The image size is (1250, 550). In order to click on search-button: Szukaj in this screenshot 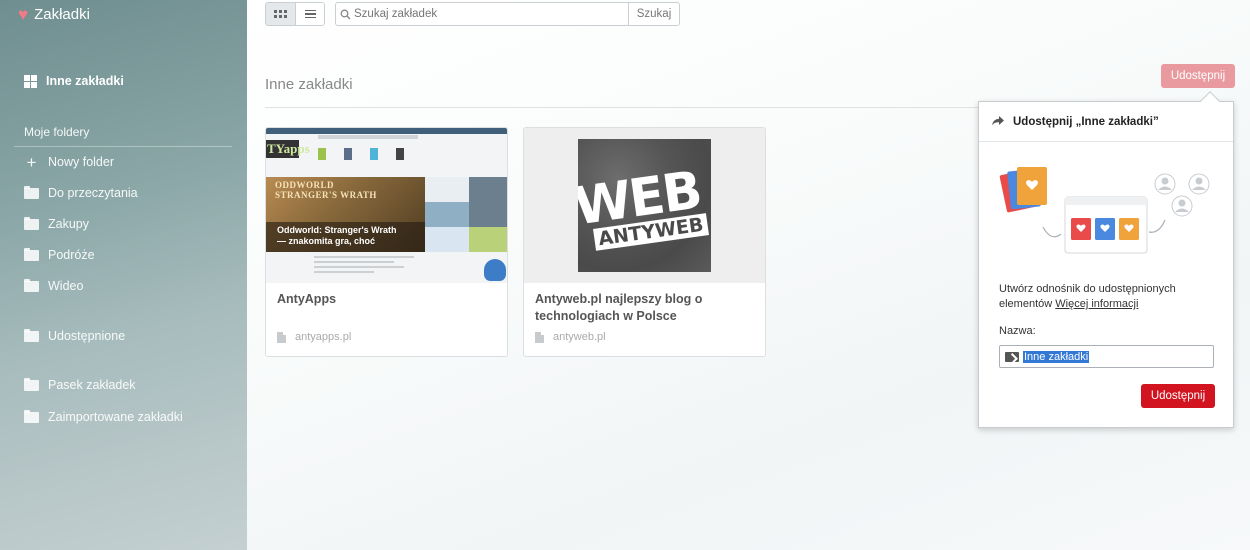, I will do `click(653, 14)`.